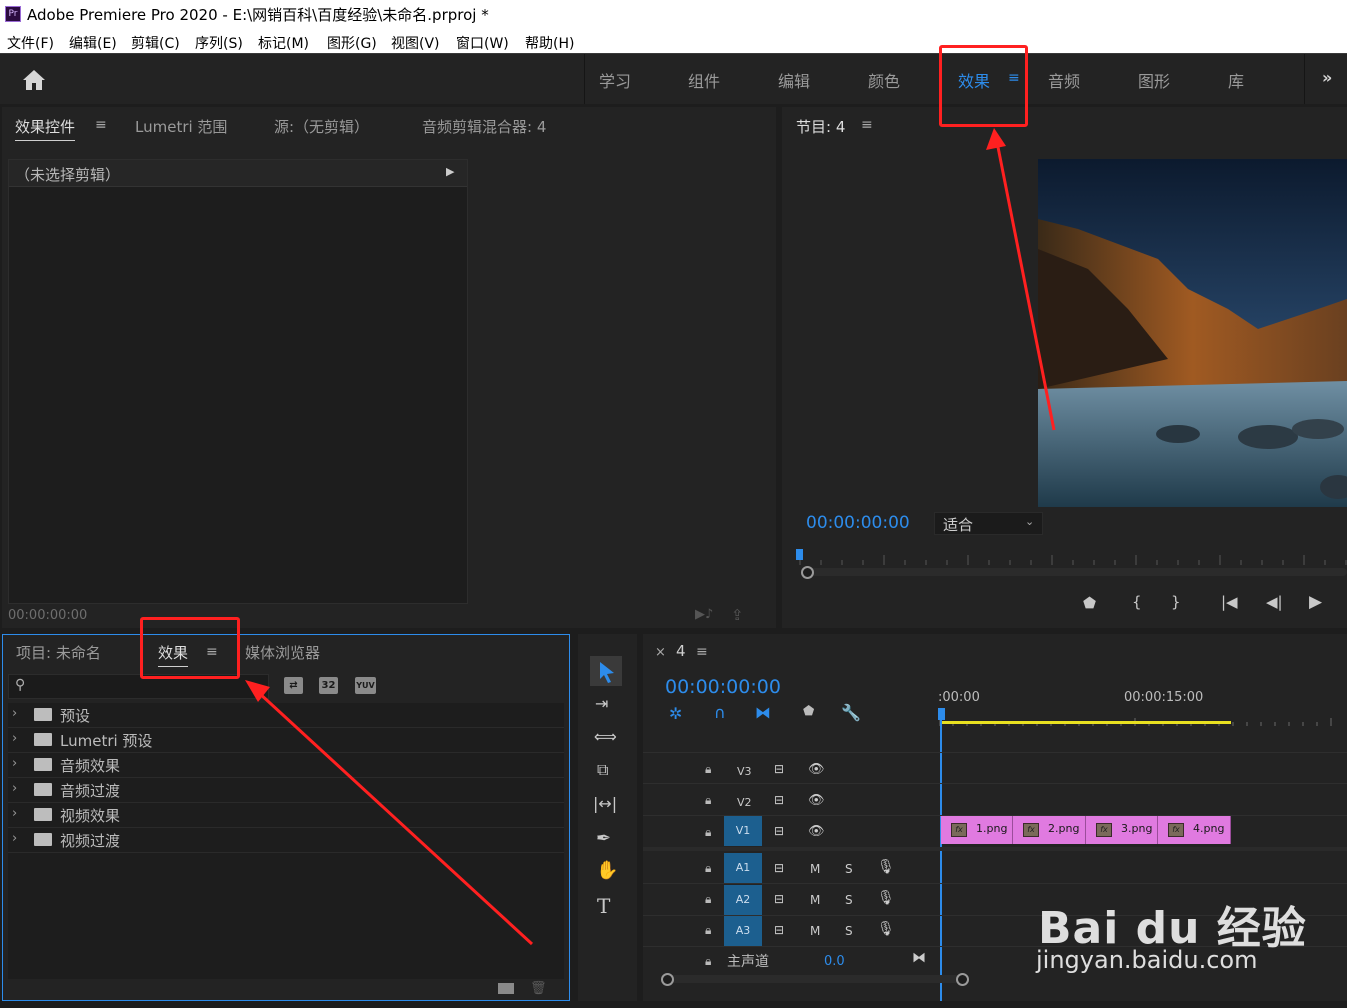 This screenshot has height=1008, width=1347. I want to click on razor-tool-icon: ⧉, so click(602, 770).